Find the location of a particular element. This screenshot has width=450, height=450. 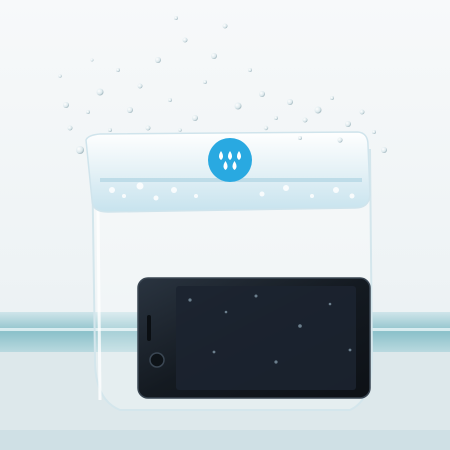

phone-speaker is located at coordinates (149, 328).